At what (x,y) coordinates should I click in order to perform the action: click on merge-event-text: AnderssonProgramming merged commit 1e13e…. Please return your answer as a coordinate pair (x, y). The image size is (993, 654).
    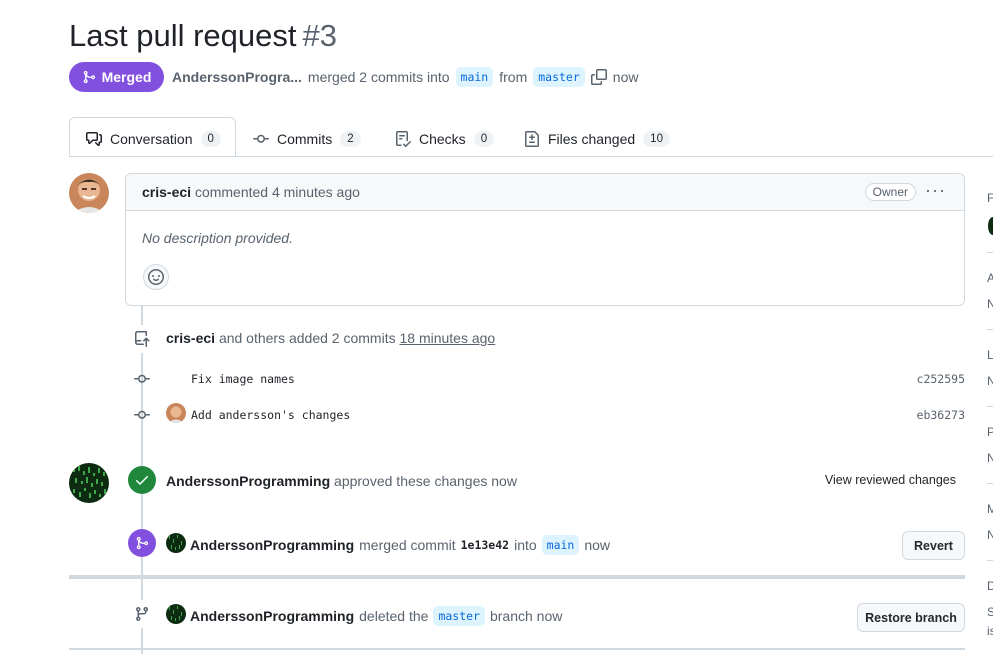
    Looking at the image, I should click on (400, 545).